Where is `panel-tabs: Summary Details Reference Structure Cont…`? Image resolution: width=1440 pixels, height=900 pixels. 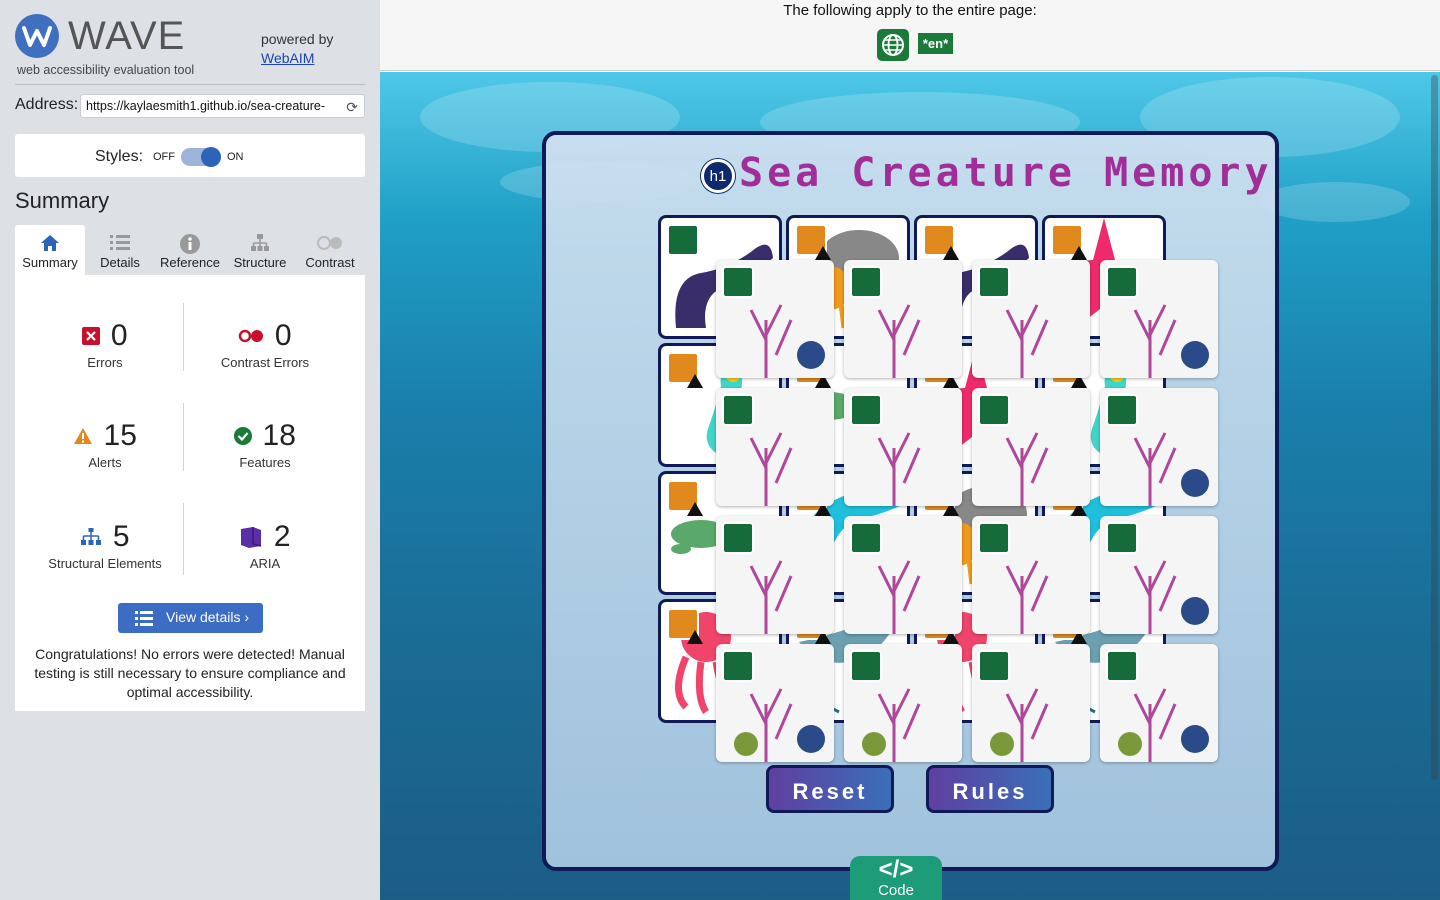 panel-tabs: Summary Details Reference Structure Cont… is located at coordinates (190, 250).